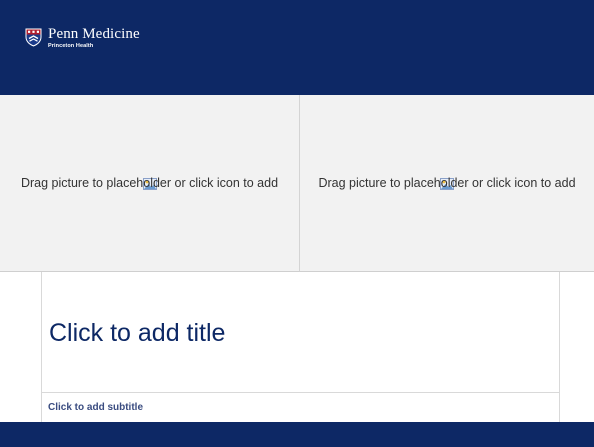 Image resolution: width=594 pixels, height=447 pixels. What do you see at coordinates (300, 407) in the screenshot?
I see `subtitle-placeholder: Click to add subtitle` at bounding box center [300, 407].